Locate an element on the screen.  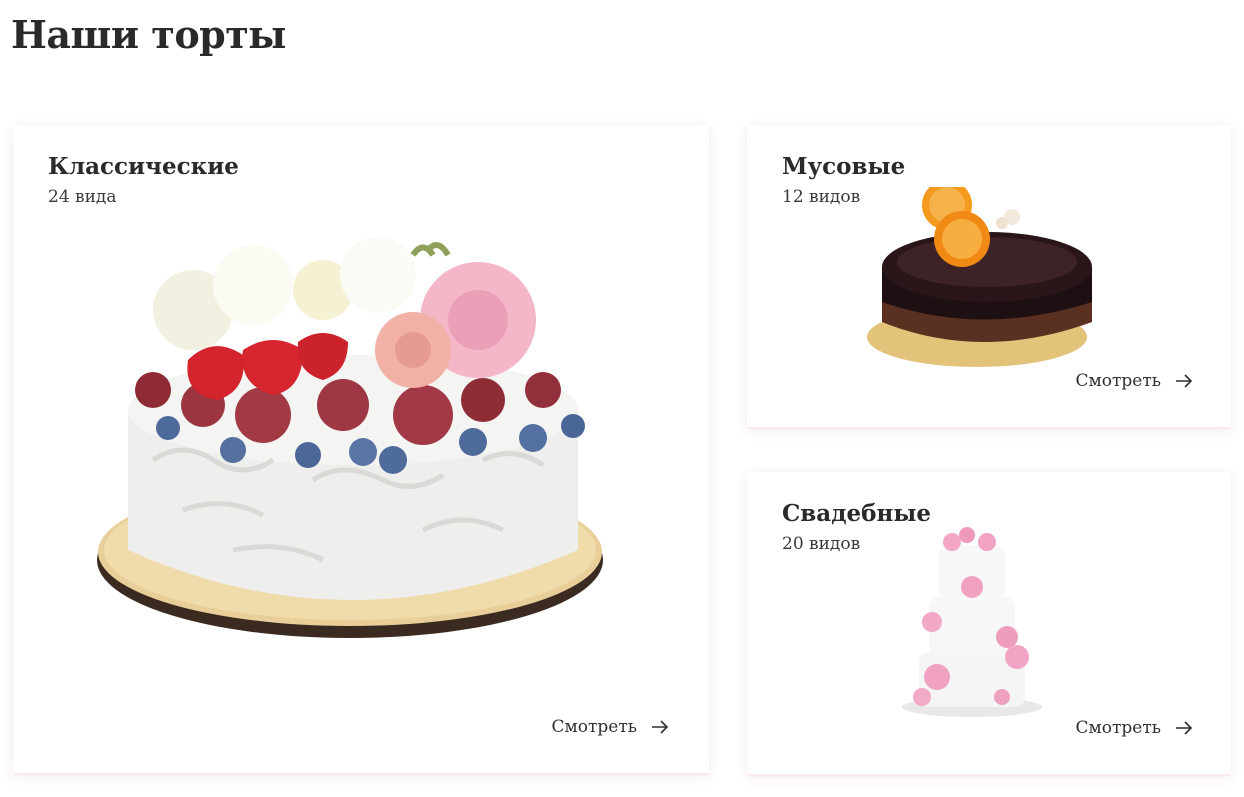
card-count: 12 видов is located at coordinates (821, 197).